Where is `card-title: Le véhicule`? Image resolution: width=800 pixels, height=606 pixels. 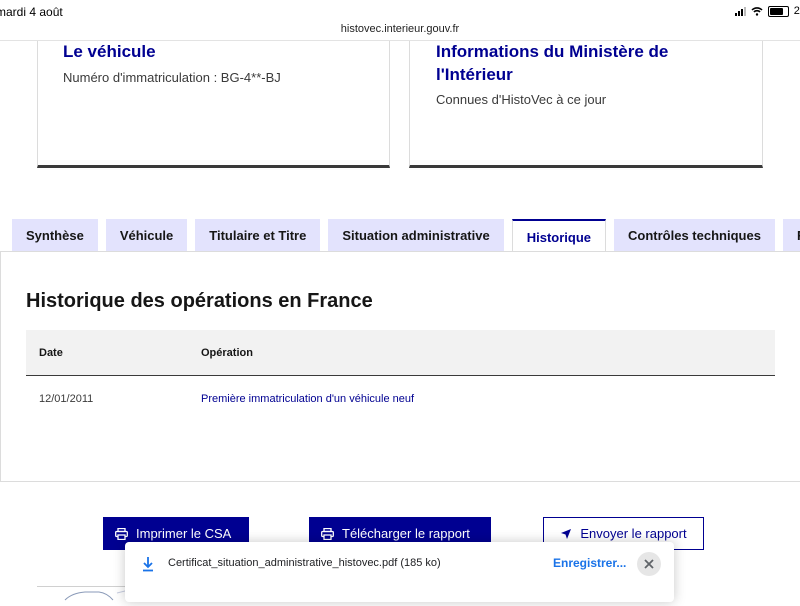 card-title: Le véhicule is located at coordinates (109, 51).